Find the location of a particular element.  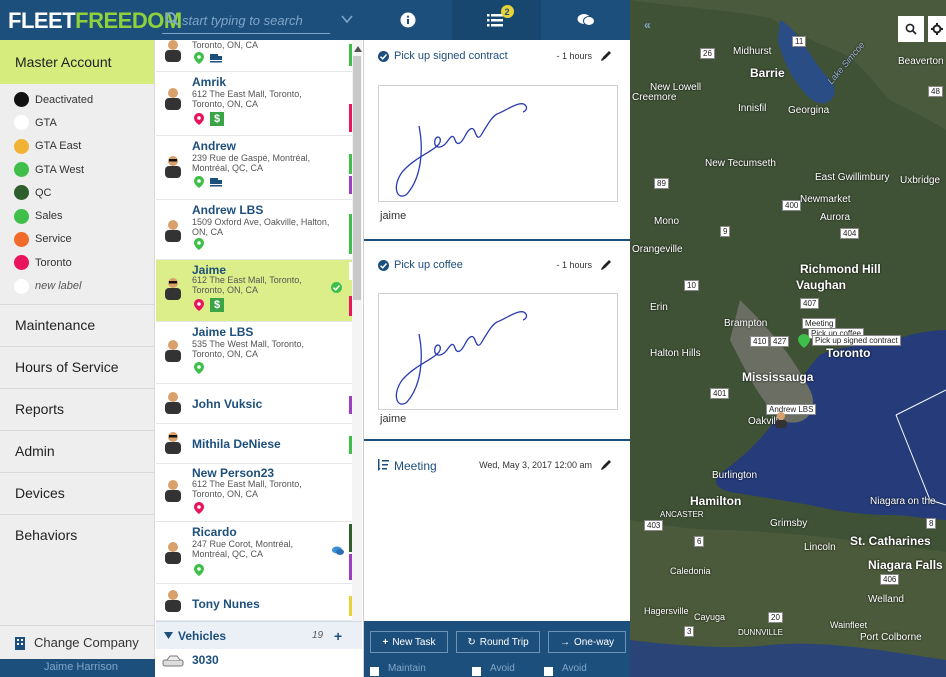

label-sales: Sales is located at coordinates (77, 215).